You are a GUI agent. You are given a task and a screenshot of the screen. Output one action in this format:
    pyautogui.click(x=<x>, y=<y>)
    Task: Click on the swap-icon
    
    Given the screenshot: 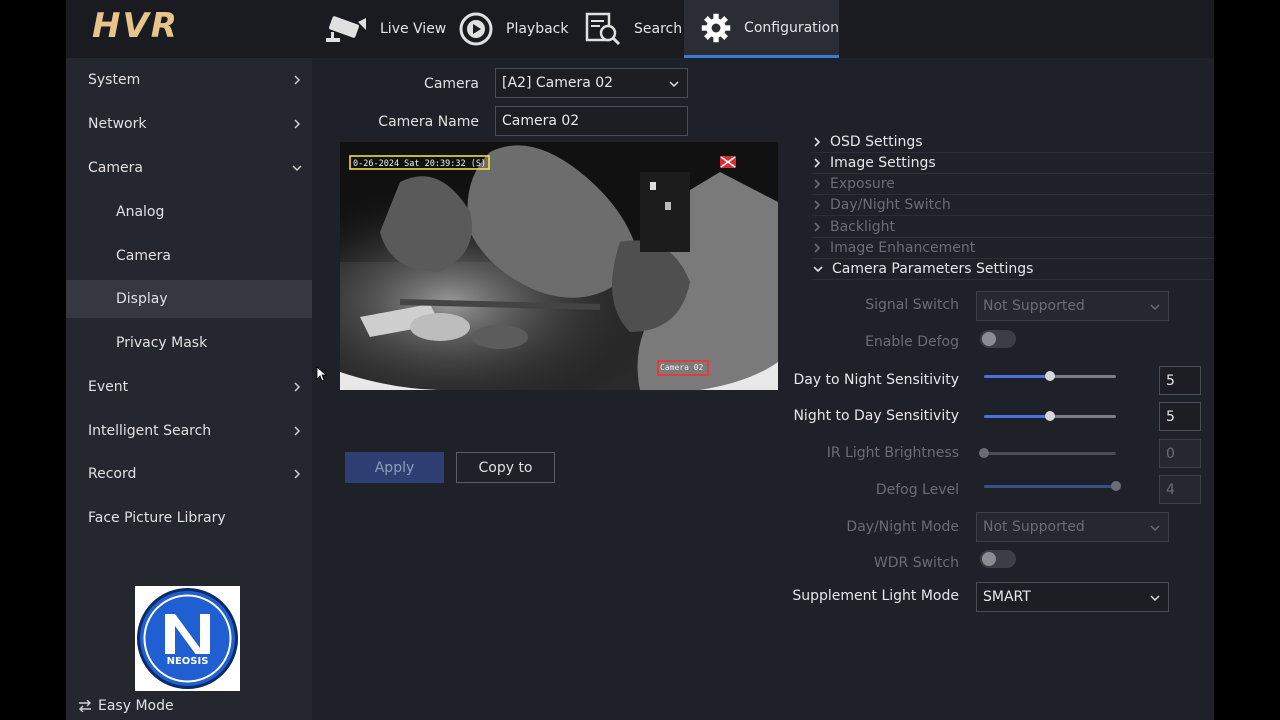 What is the action you would take?
    pyautogui.click(x=85, y=706)
    